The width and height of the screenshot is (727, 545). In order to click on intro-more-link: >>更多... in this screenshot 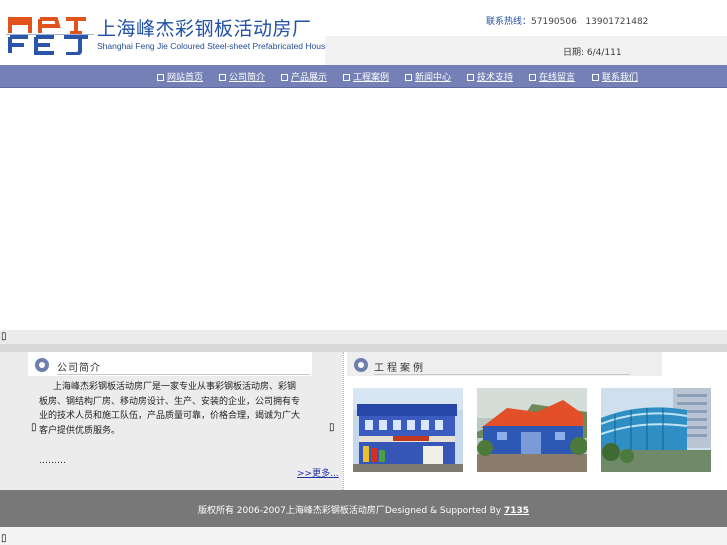, I will do `click(318, 472)`.